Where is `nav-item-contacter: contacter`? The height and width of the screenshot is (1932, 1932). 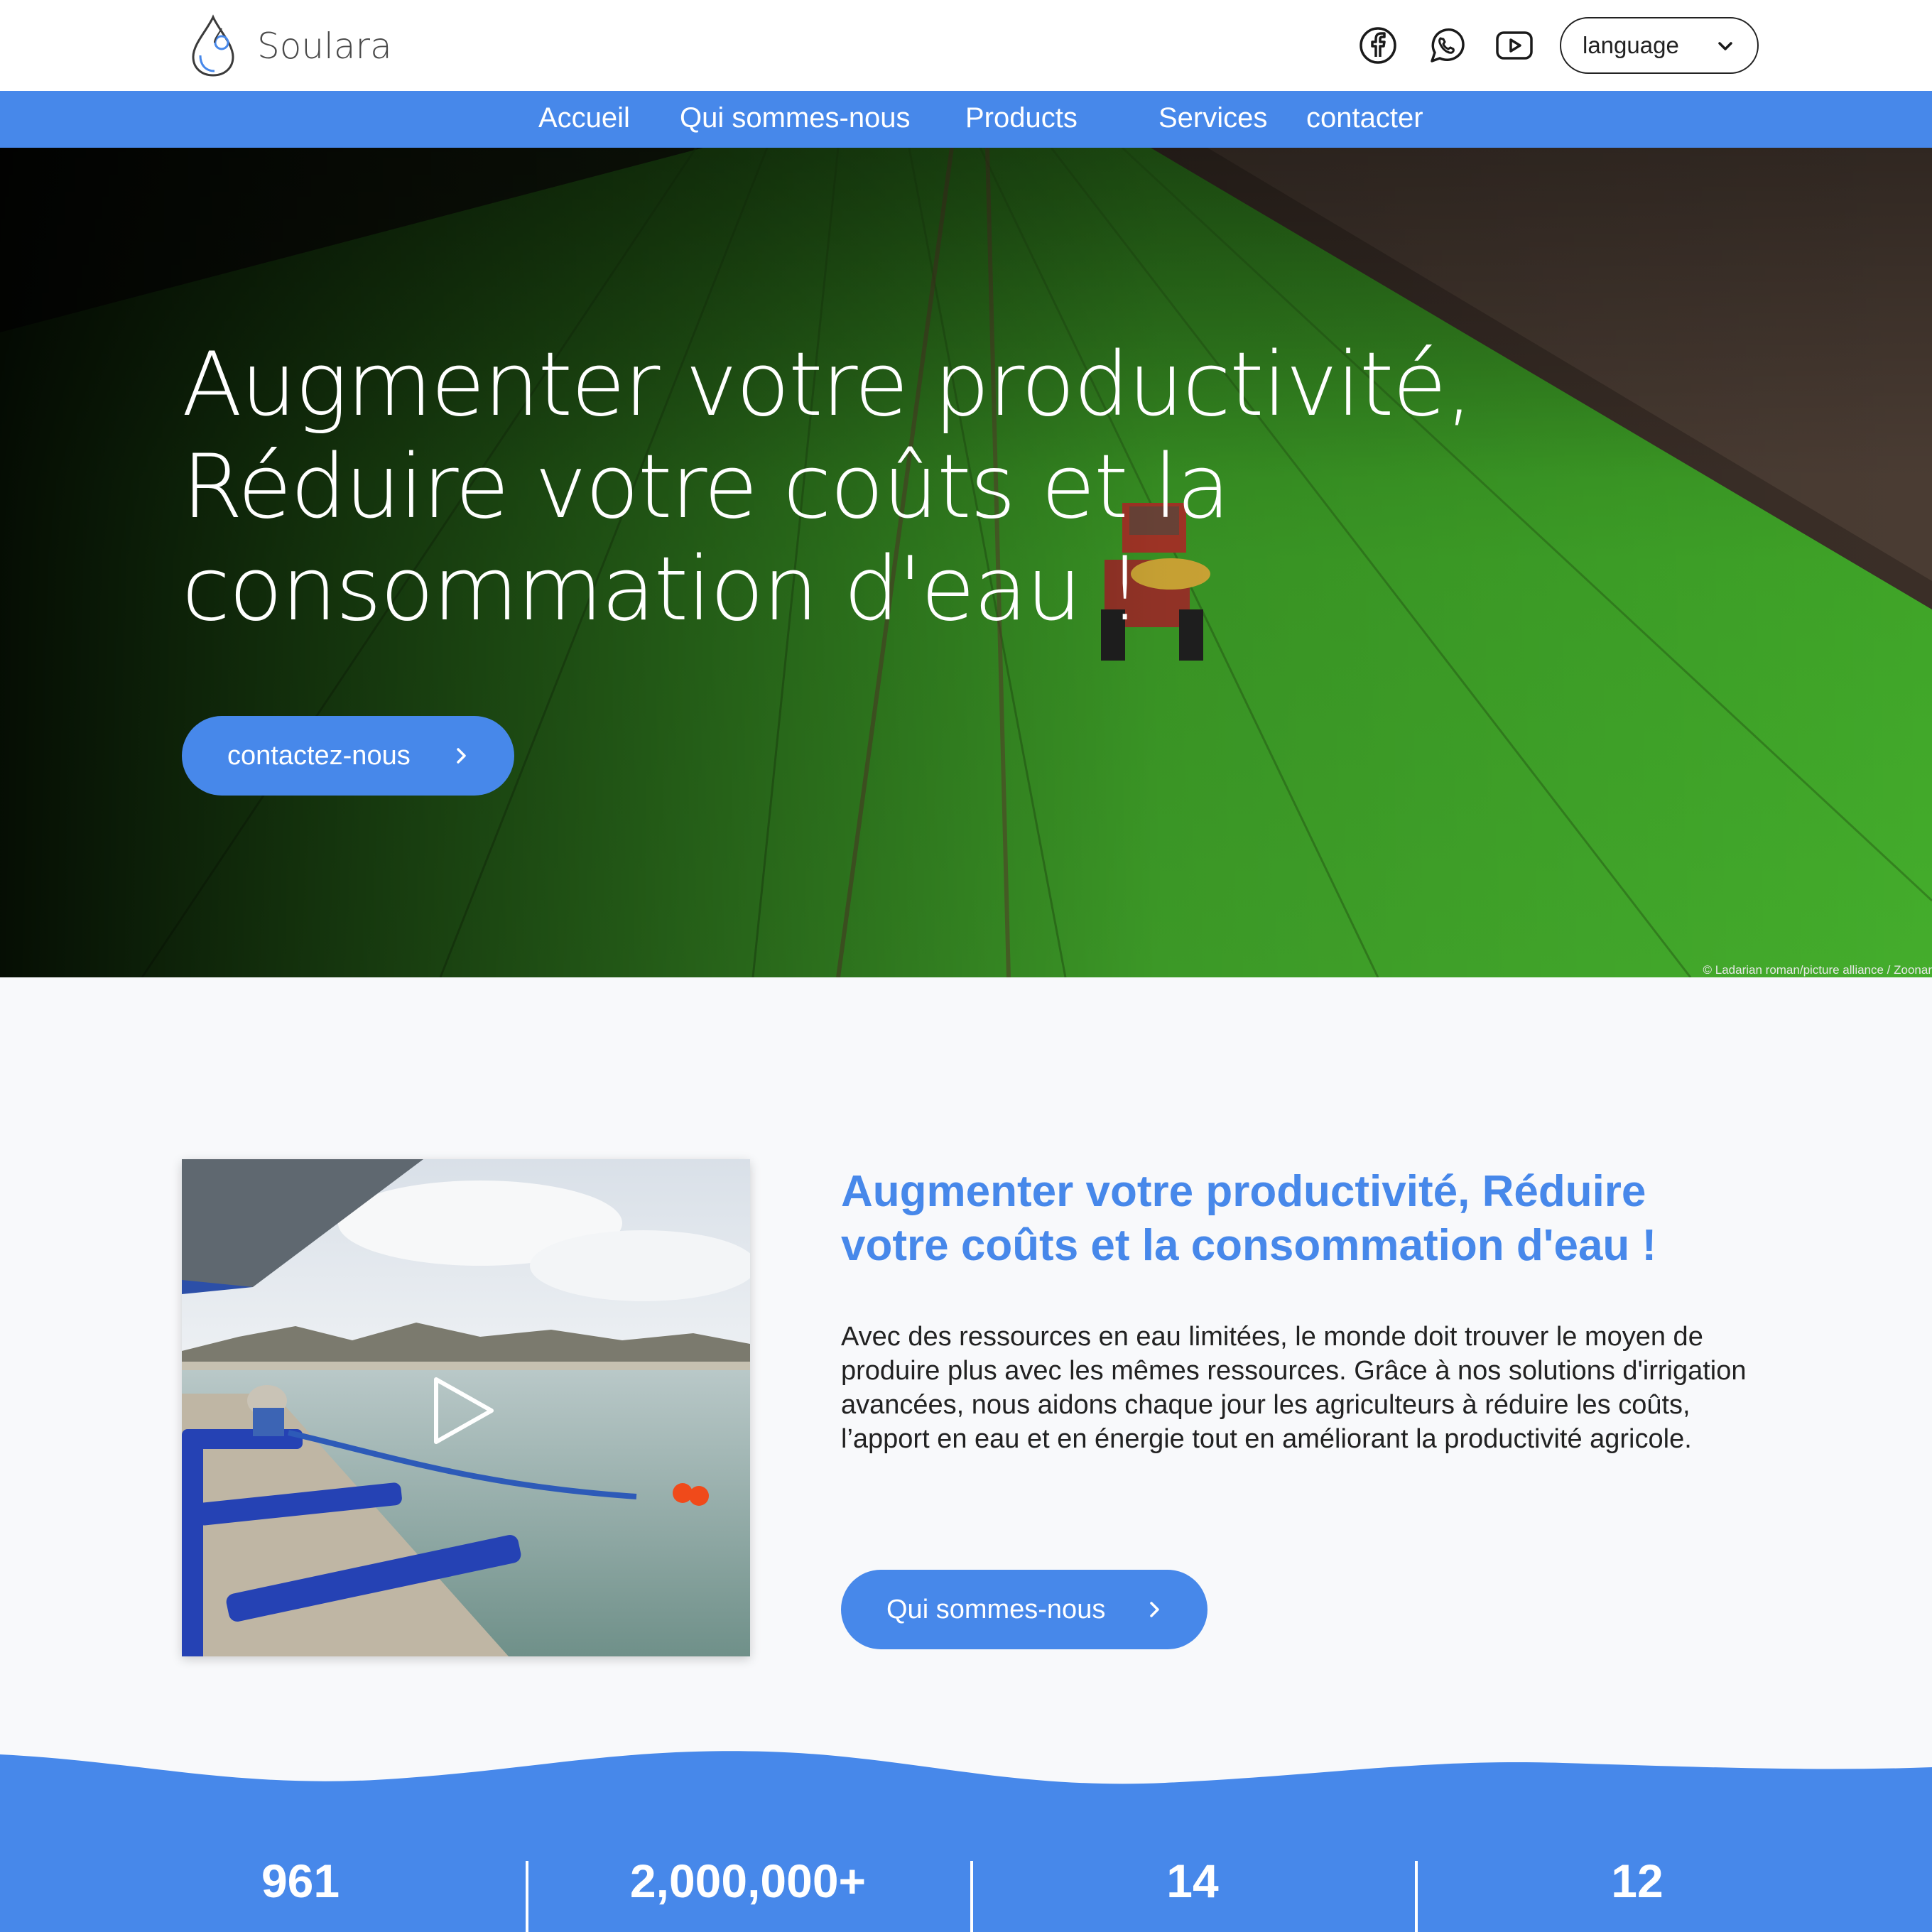
nav-item-contacter: contacter is located at coordinates (1364, 118).